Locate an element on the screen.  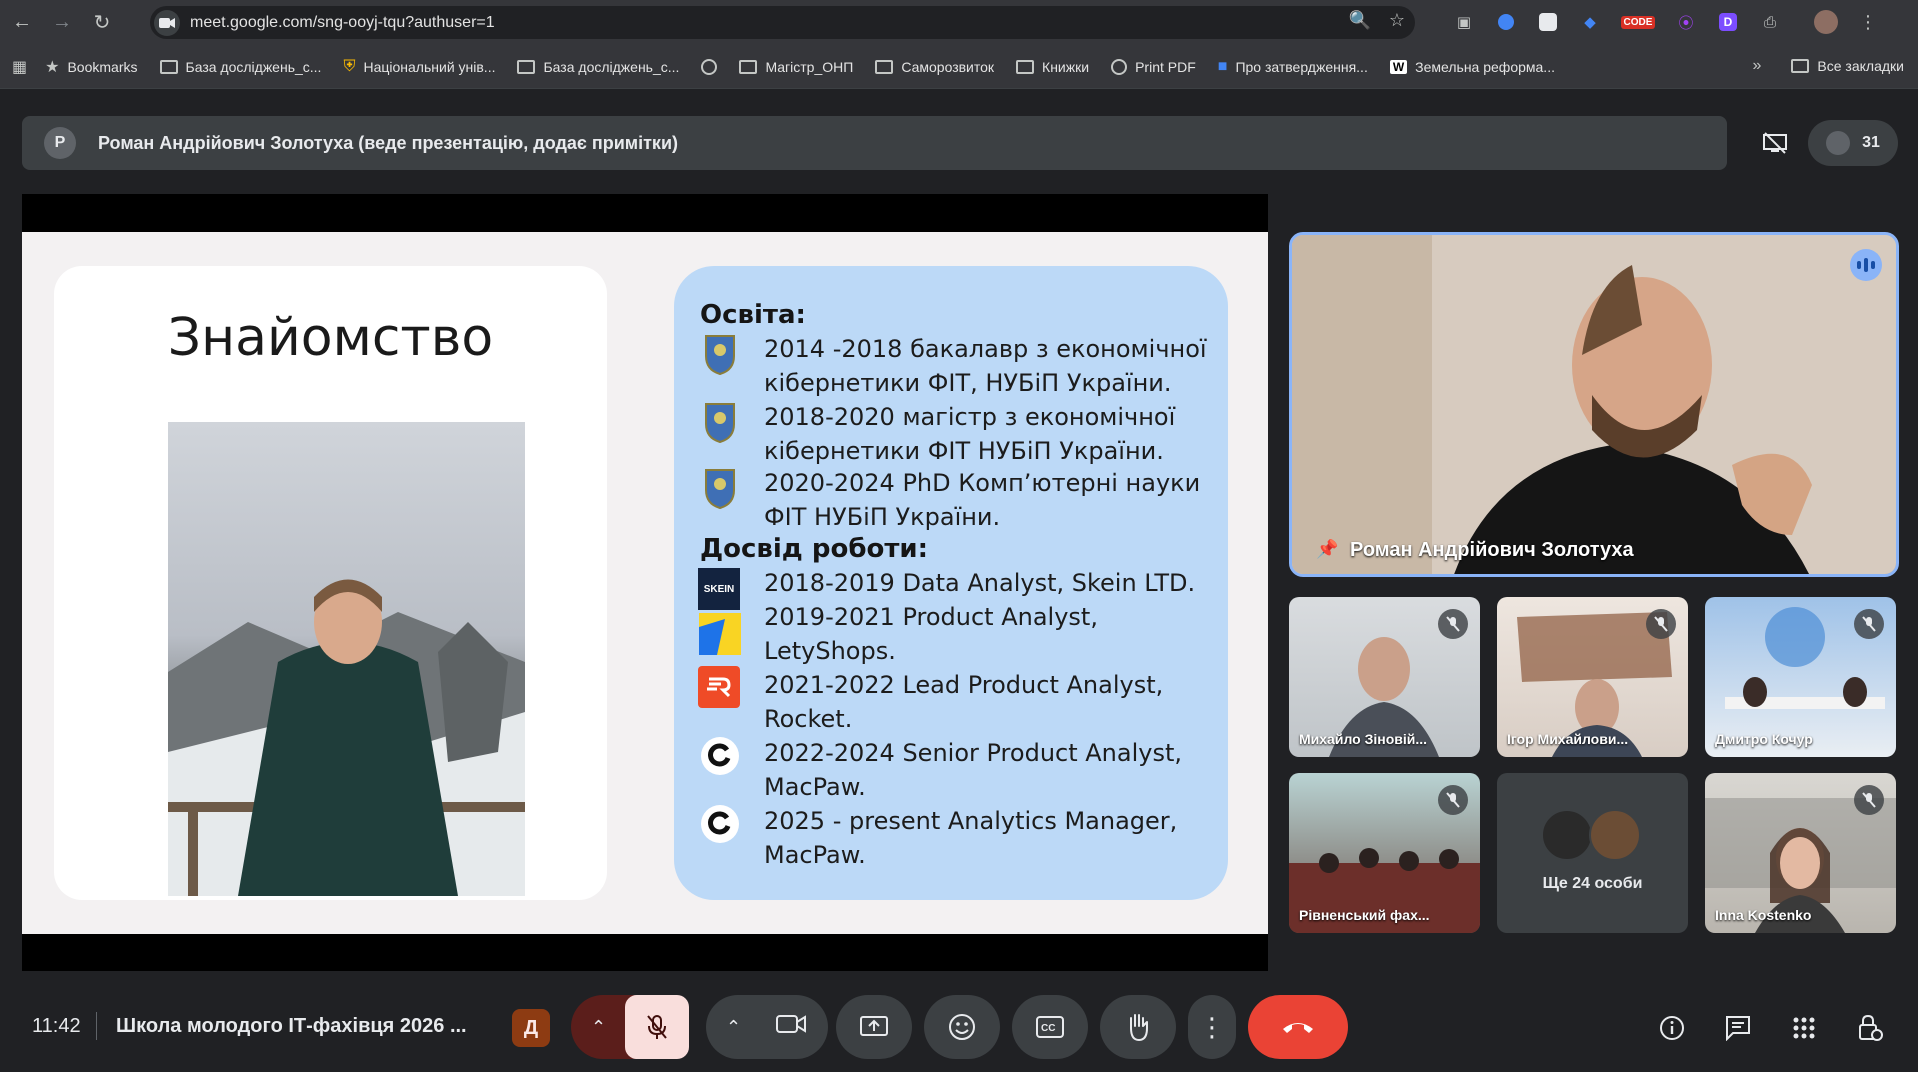
bookmark-star-icon: ☆ is located at coordinates (1397, 20).